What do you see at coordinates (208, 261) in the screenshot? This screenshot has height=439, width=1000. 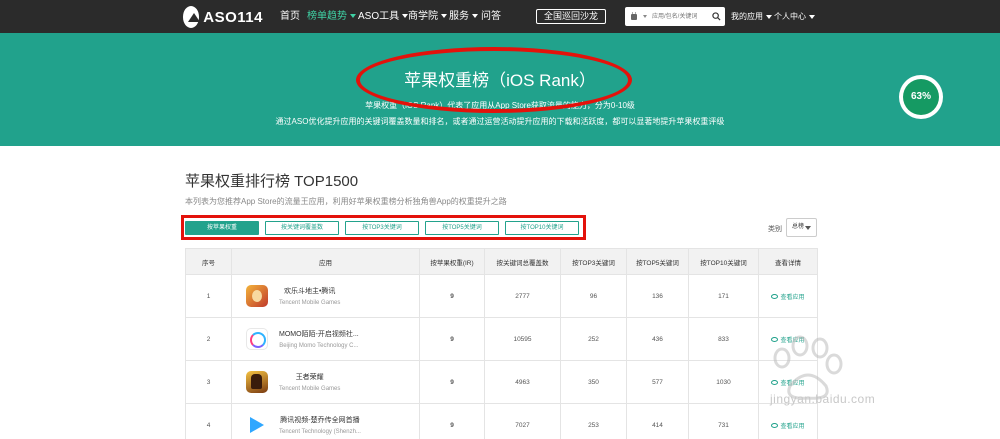 I see `column-header-rank: 序号` at bounding box center [208, 261].